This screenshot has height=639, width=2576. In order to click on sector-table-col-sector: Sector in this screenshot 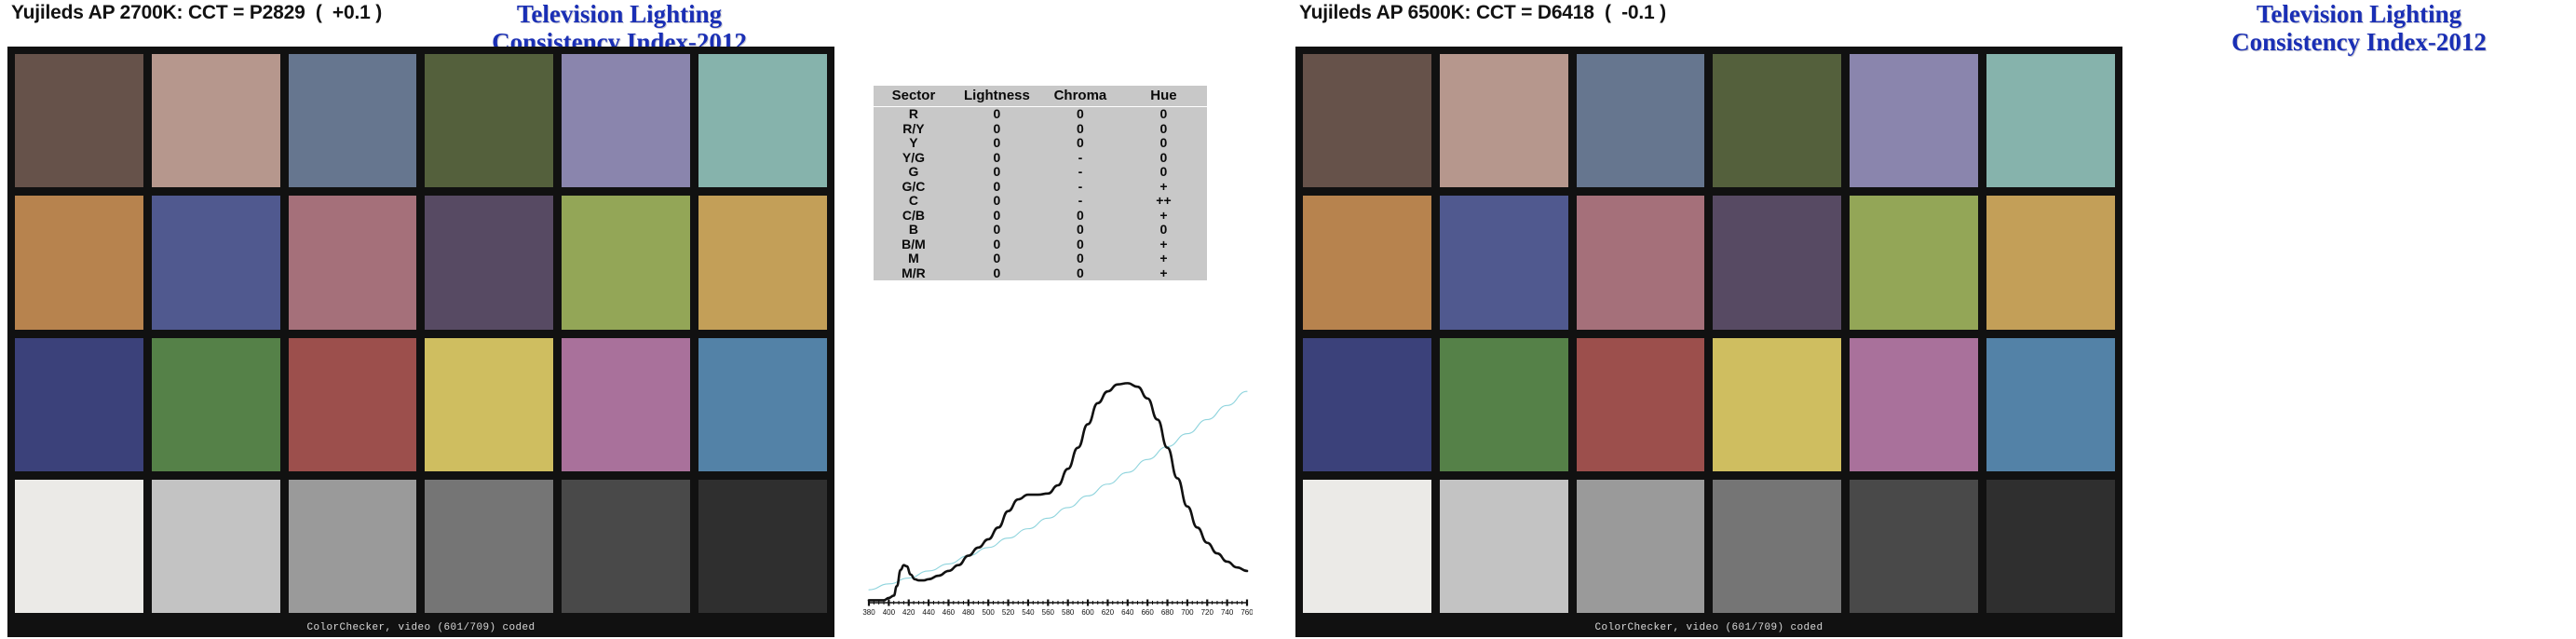, I will do `click(914, 96)`.